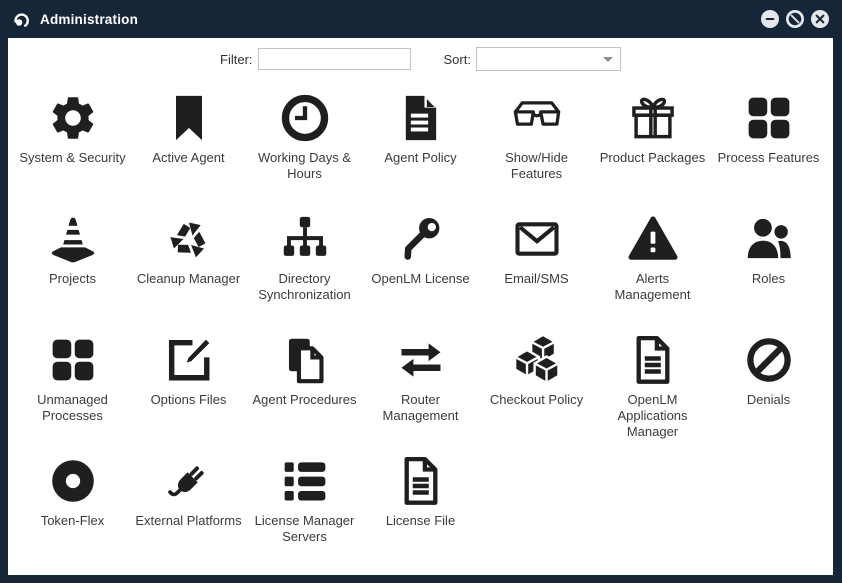  I want to click on grid-item-label: Alerts Management, so click(652, 286).